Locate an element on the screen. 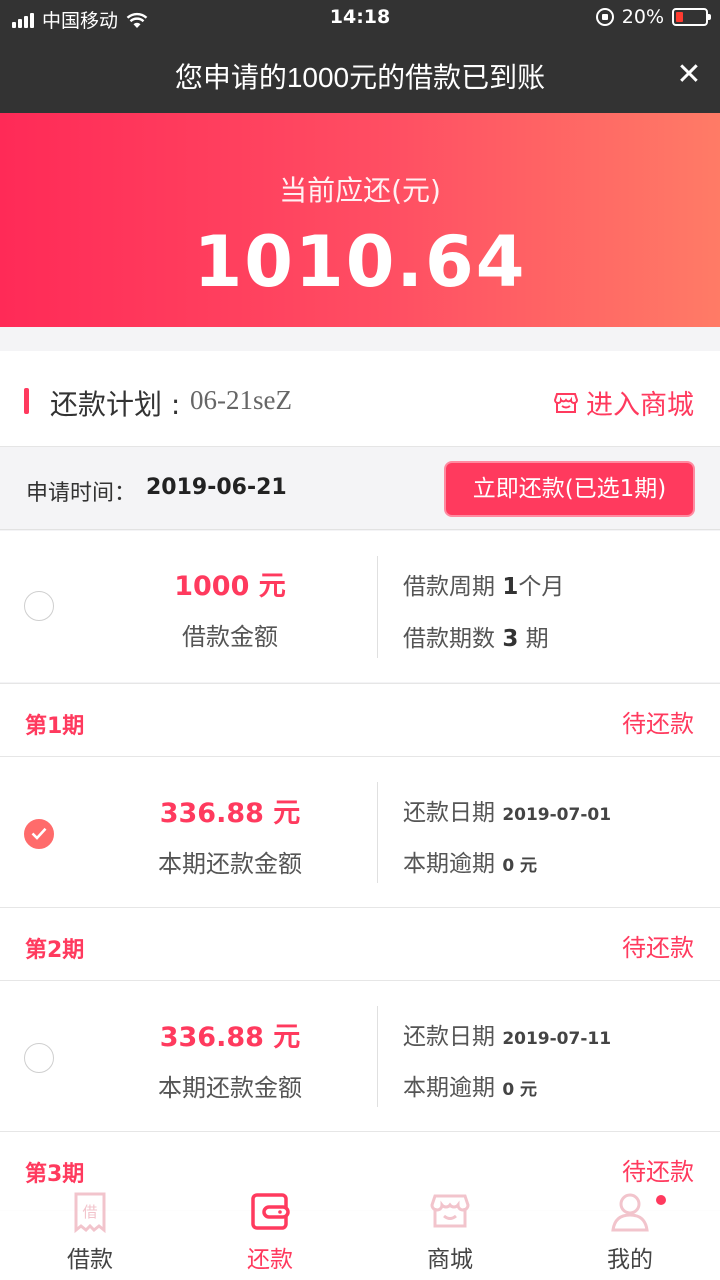 This screenshot has height=1280, width=720. loan-amount: 1000 元 is located at coordinates (230, 586).